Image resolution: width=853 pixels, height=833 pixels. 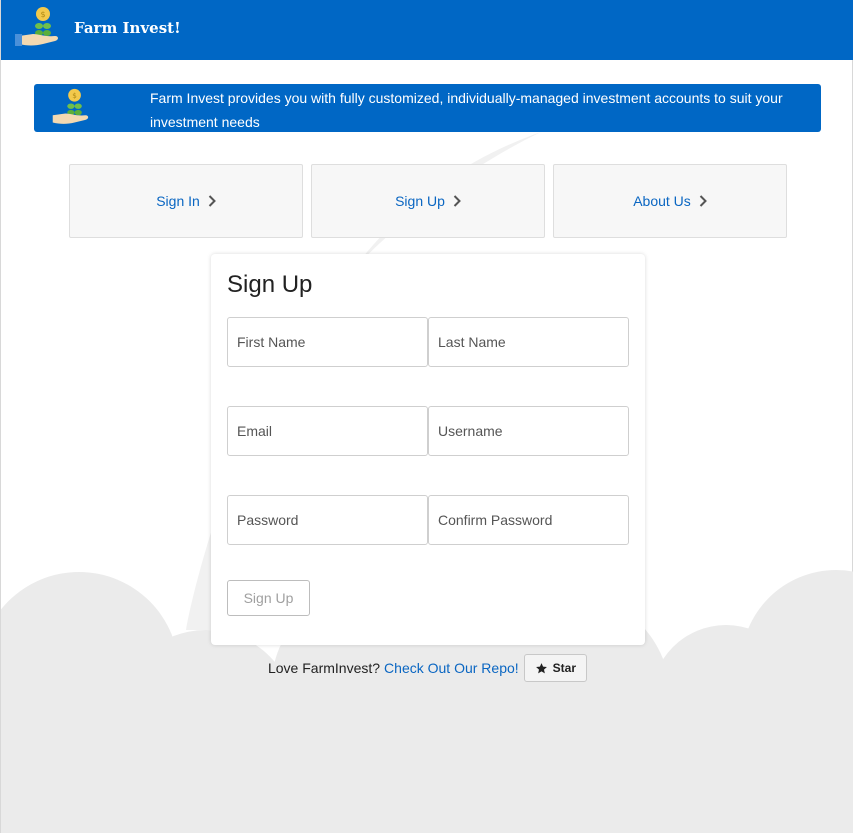 What do you see at coordinates (564, 668) in the screenshot?
I see `star-label: Star` at bounding box center [564, 668].